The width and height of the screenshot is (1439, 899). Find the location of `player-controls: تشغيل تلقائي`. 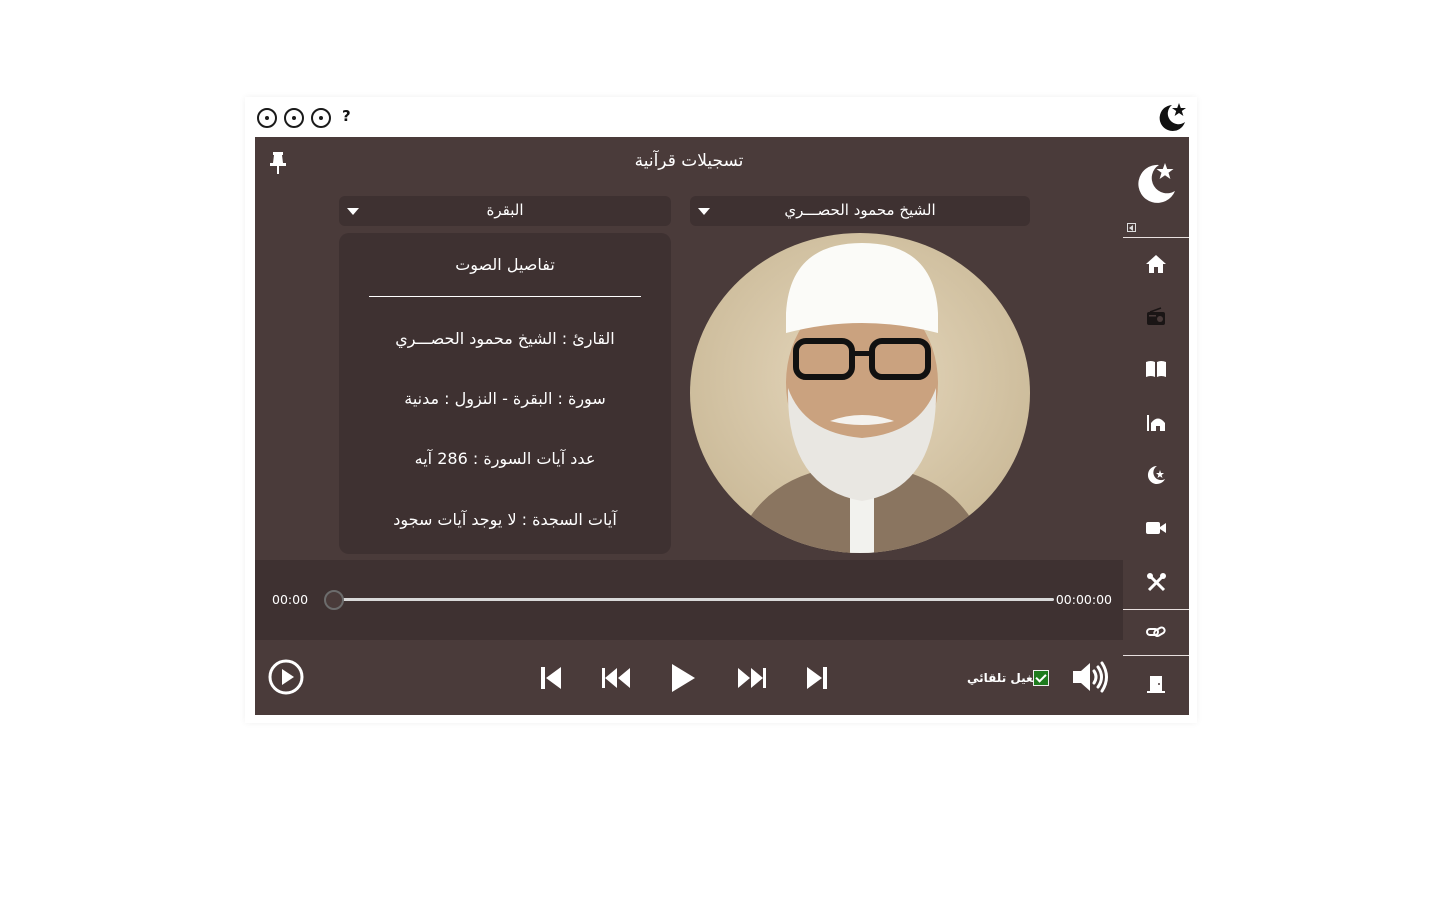

player-controls: تشغيل تلقائي is located at coordinates (689, 677).